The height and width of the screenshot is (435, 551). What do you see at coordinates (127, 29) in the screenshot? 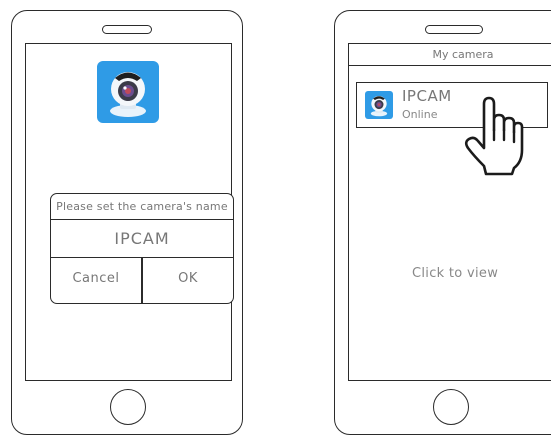
I see `left-speaker` at bounding box center [127, 29].